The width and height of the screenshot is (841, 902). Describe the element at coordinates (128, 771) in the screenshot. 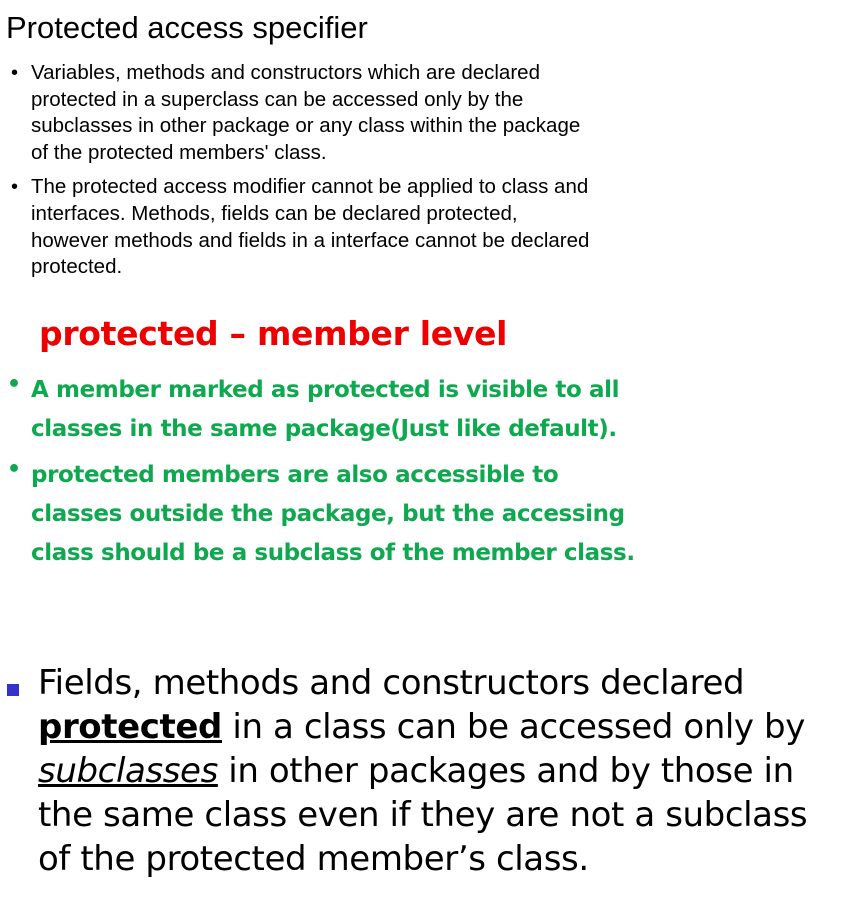

I see `subclasses-emphasis: subclasses` at that location.